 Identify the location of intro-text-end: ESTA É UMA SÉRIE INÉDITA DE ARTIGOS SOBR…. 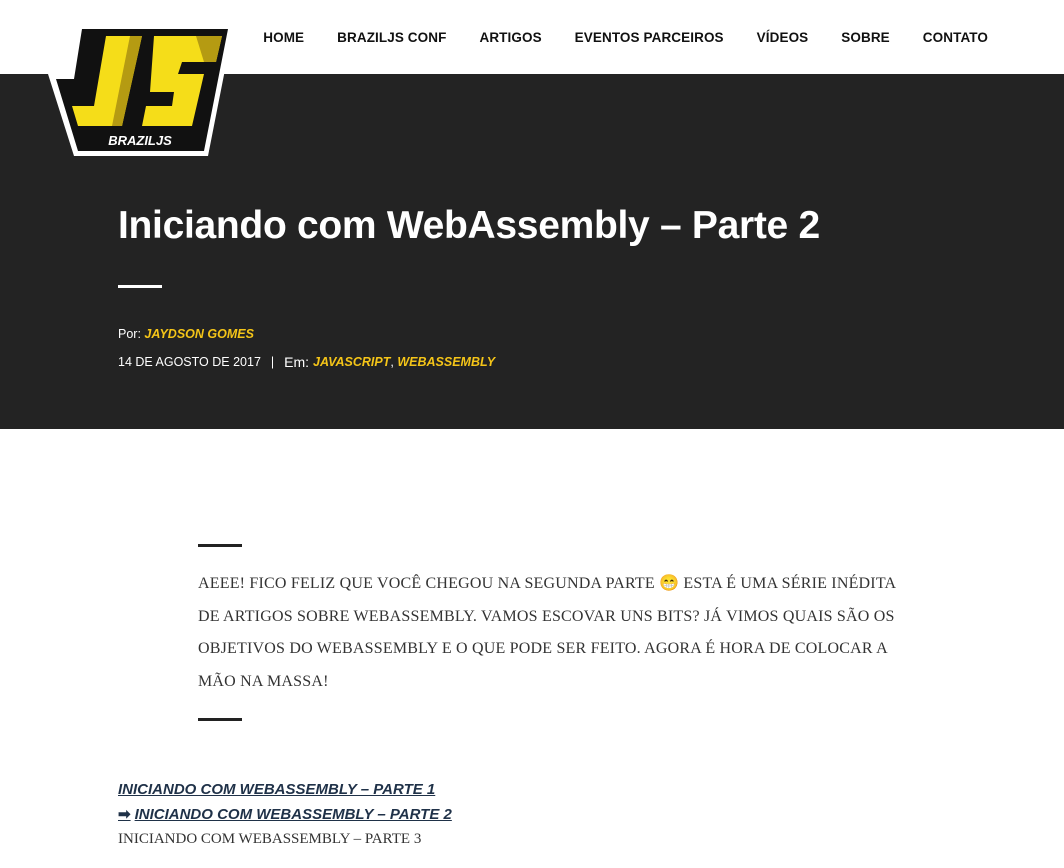
(547, 632).